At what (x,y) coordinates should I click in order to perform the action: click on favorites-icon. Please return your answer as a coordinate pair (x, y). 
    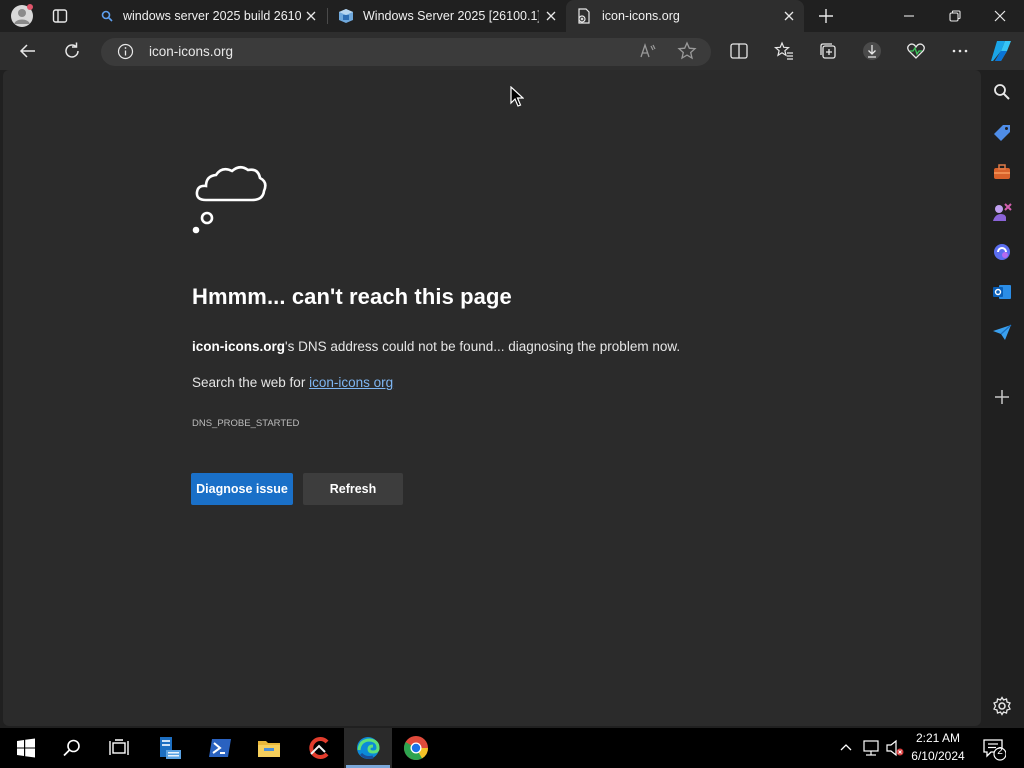
    Looking at the image, I should click on (784, 51).